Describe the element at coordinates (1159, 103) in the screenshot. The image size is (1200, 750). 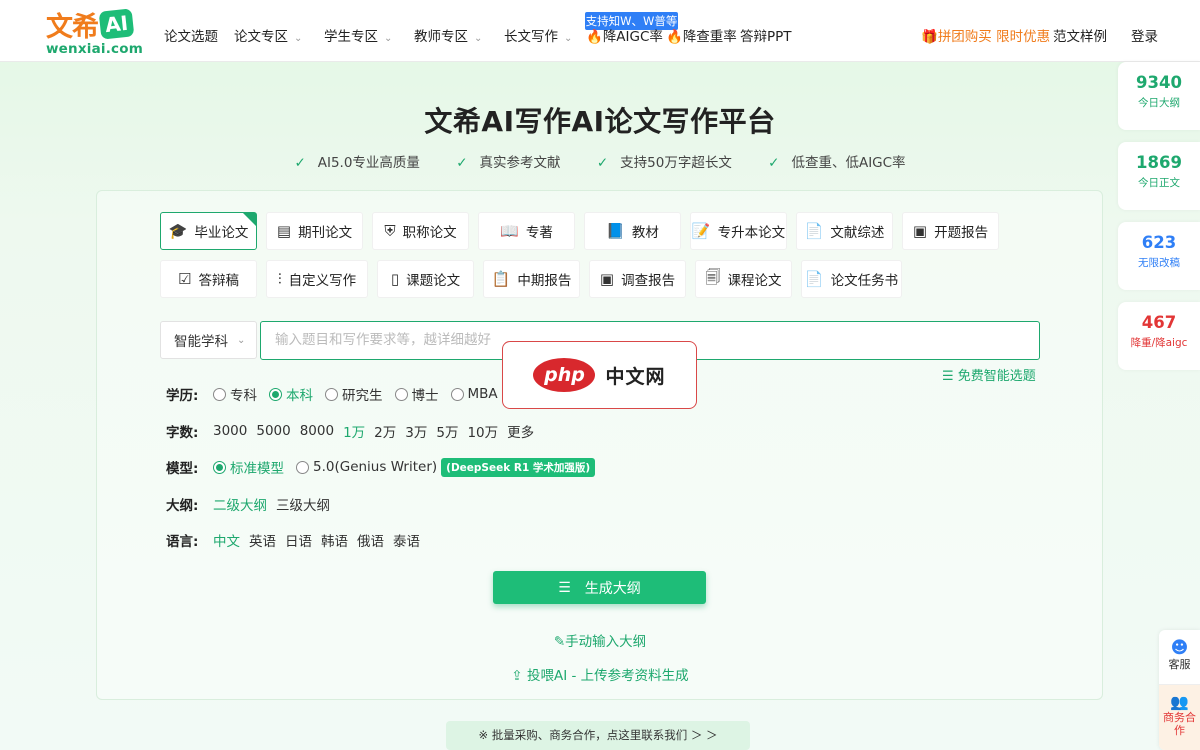
I see `stat-label: 今日大纲` at that location.